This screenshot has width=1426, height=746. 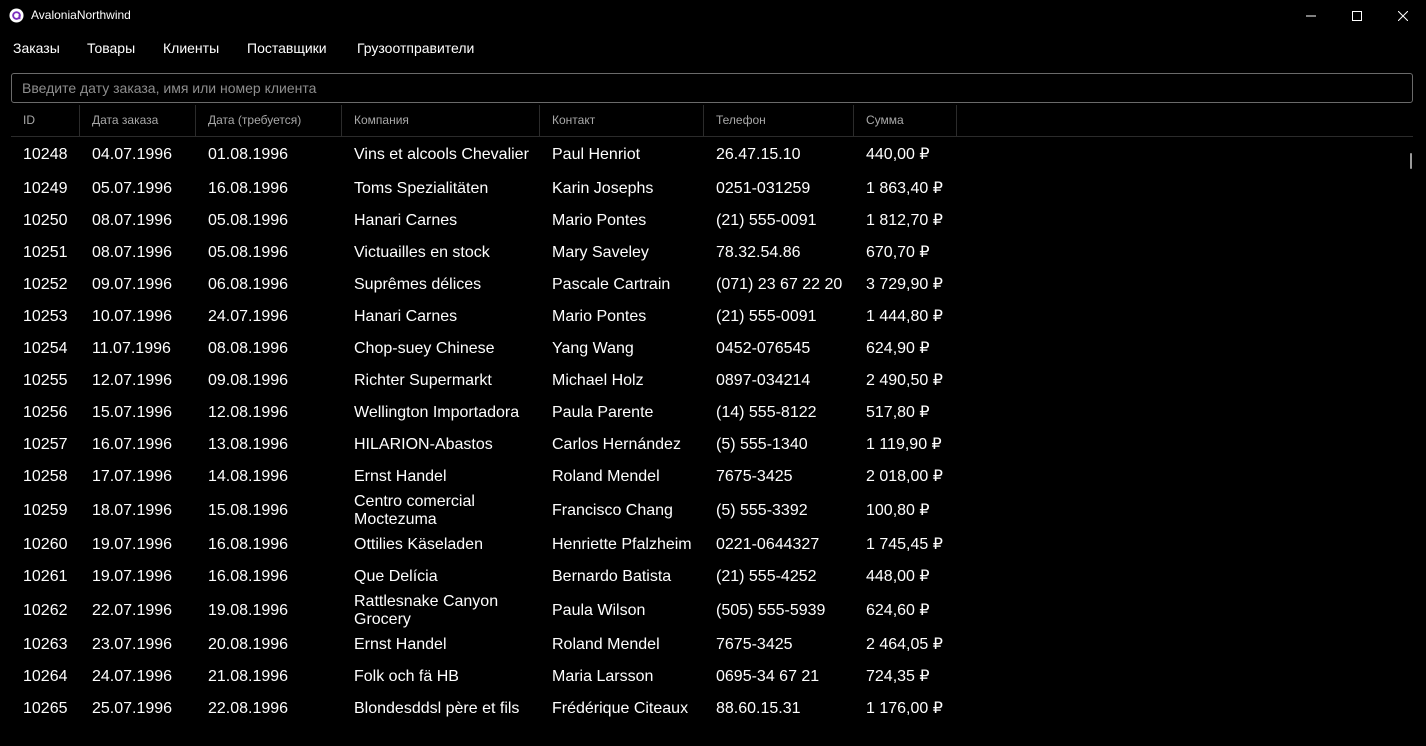 What do you see at coordinates (441, 120) in the screenshot?
I see `column-header-company: Компания` at bounding box center [441, 120].